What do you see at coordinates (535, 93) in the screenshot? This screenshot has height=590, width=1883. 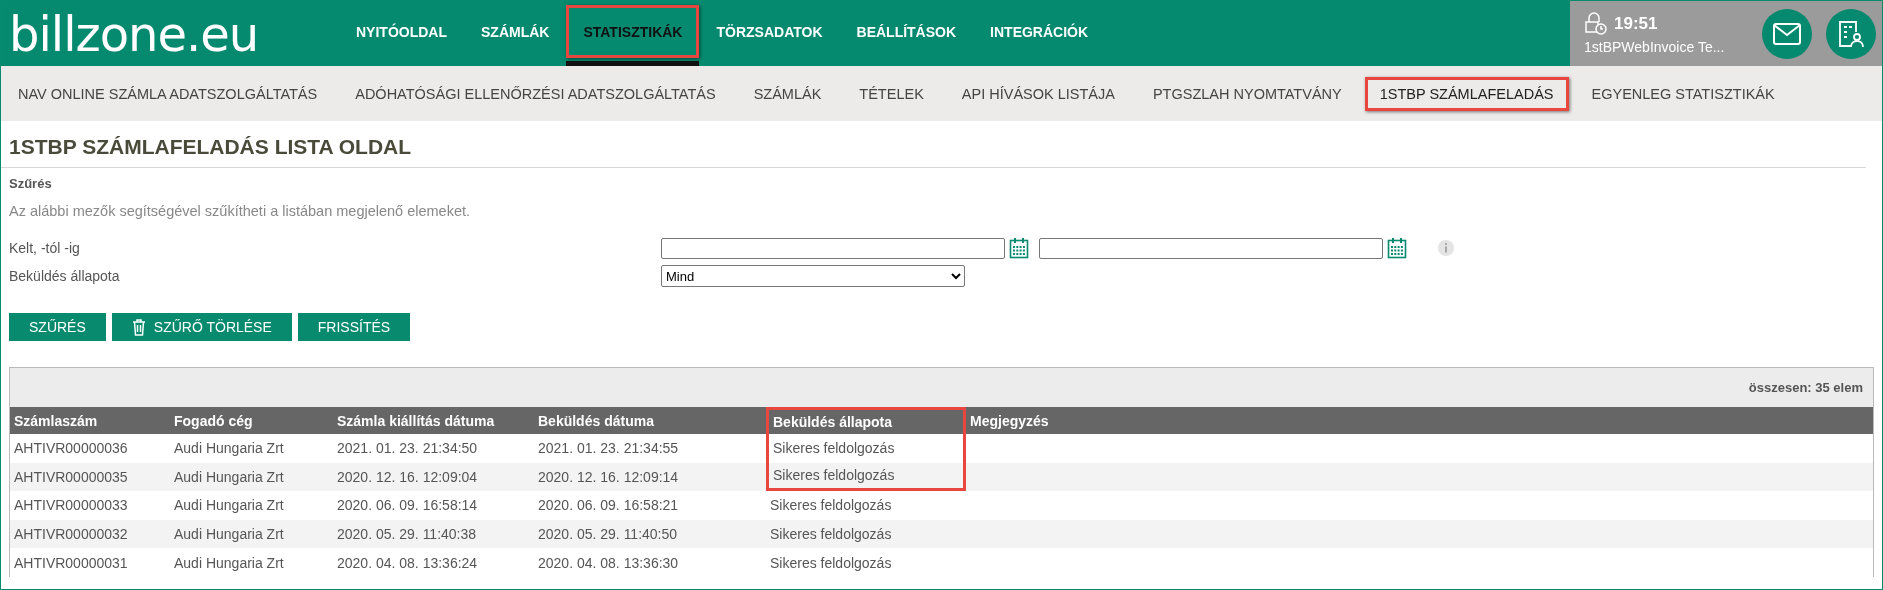 I see `subnav-item: ADÓHATÓSÁGI ELLENŐRZÉSI ADATSZOLGÁLTATÁS` at bounding box center [535, 93].